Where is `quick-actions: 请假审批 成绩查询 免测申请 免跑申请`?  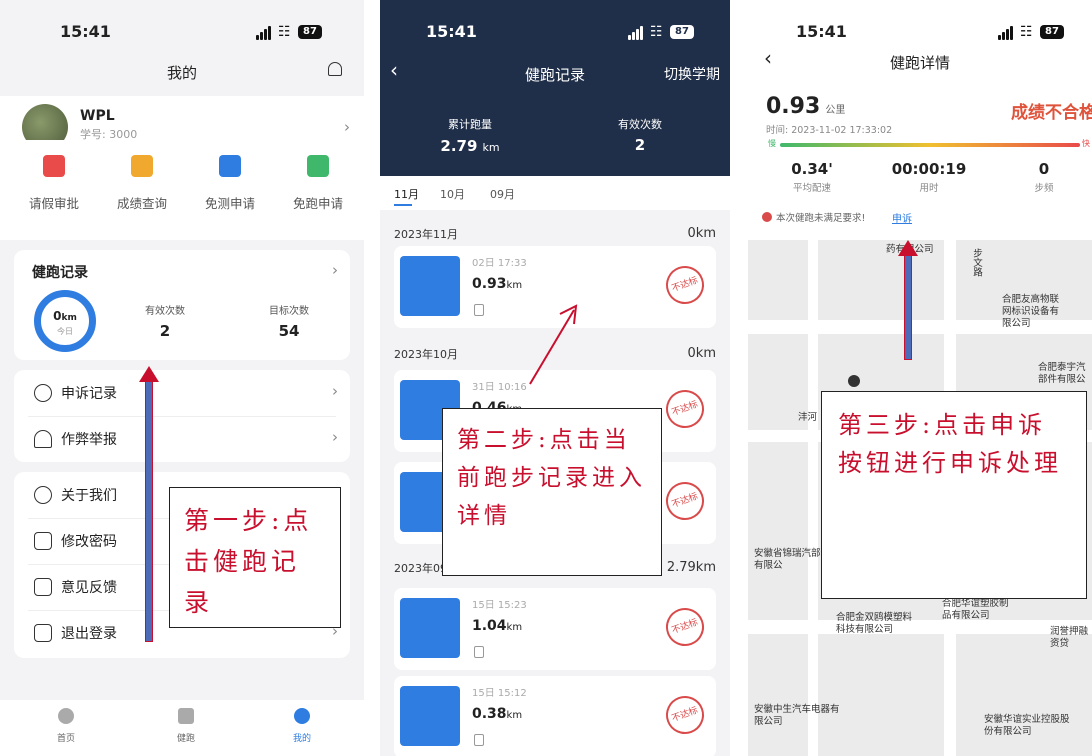 quick-actions: 请假审批 成绩查询 免测申请 免跑申请 is located at coordinates (182, 190).